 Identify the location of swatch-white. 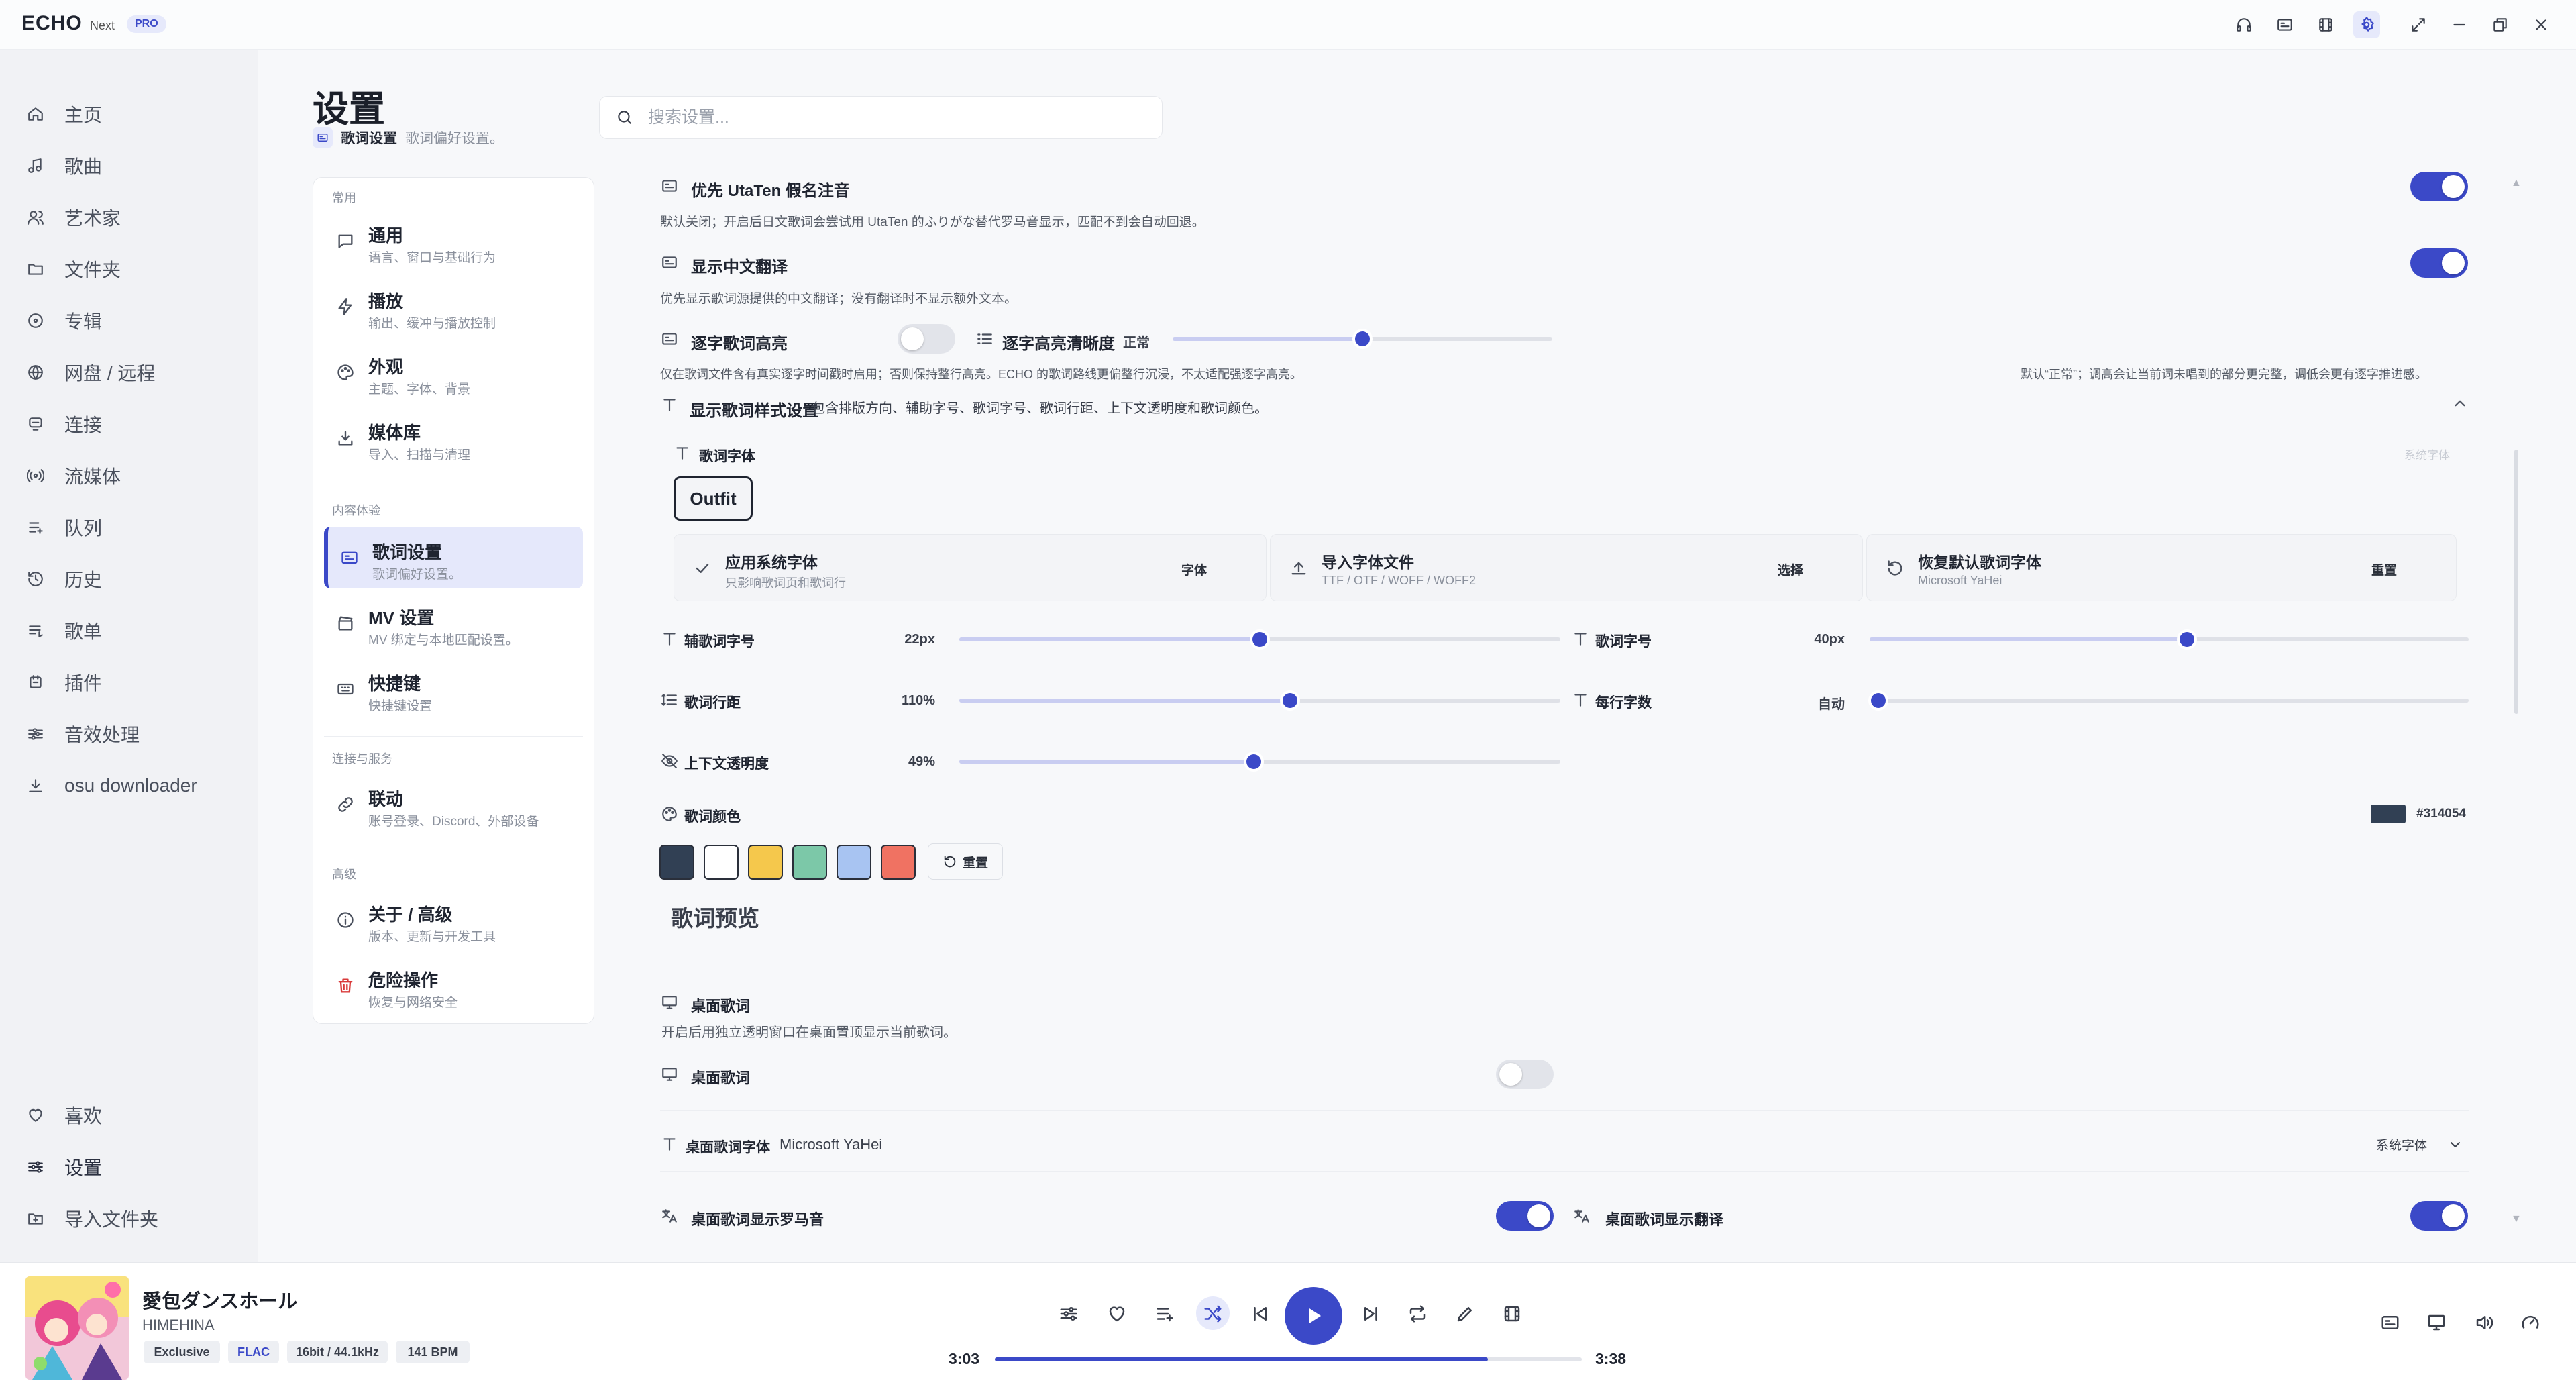
(721, 862).